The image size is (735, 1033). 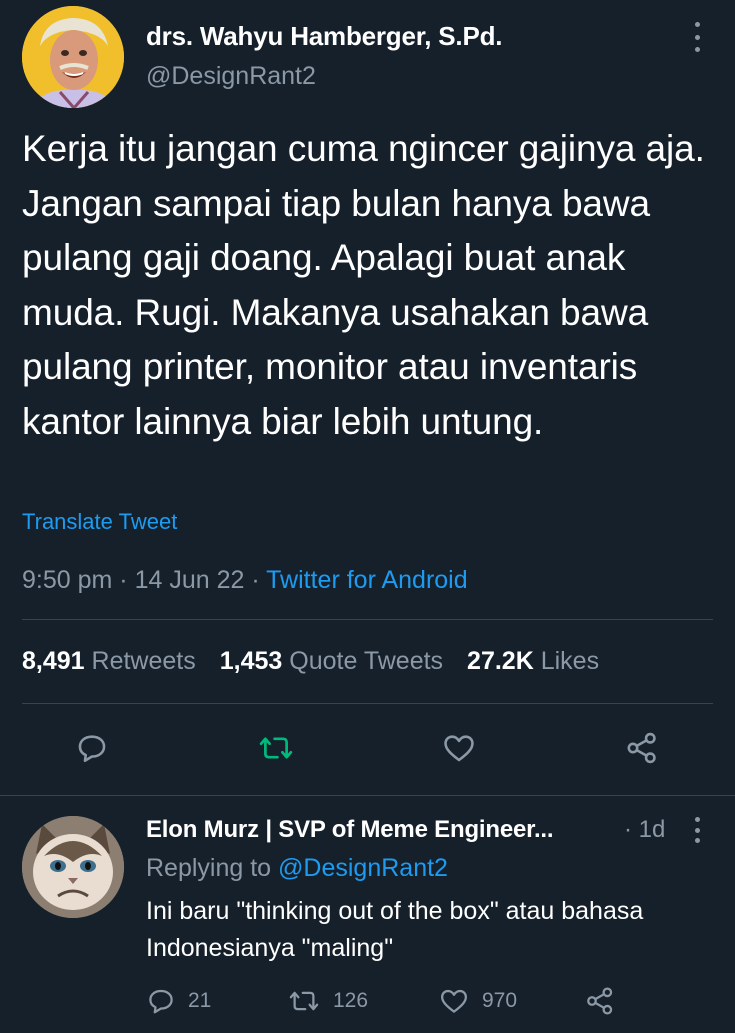 I want to click on retweet-button, so click(x=276, y=748).